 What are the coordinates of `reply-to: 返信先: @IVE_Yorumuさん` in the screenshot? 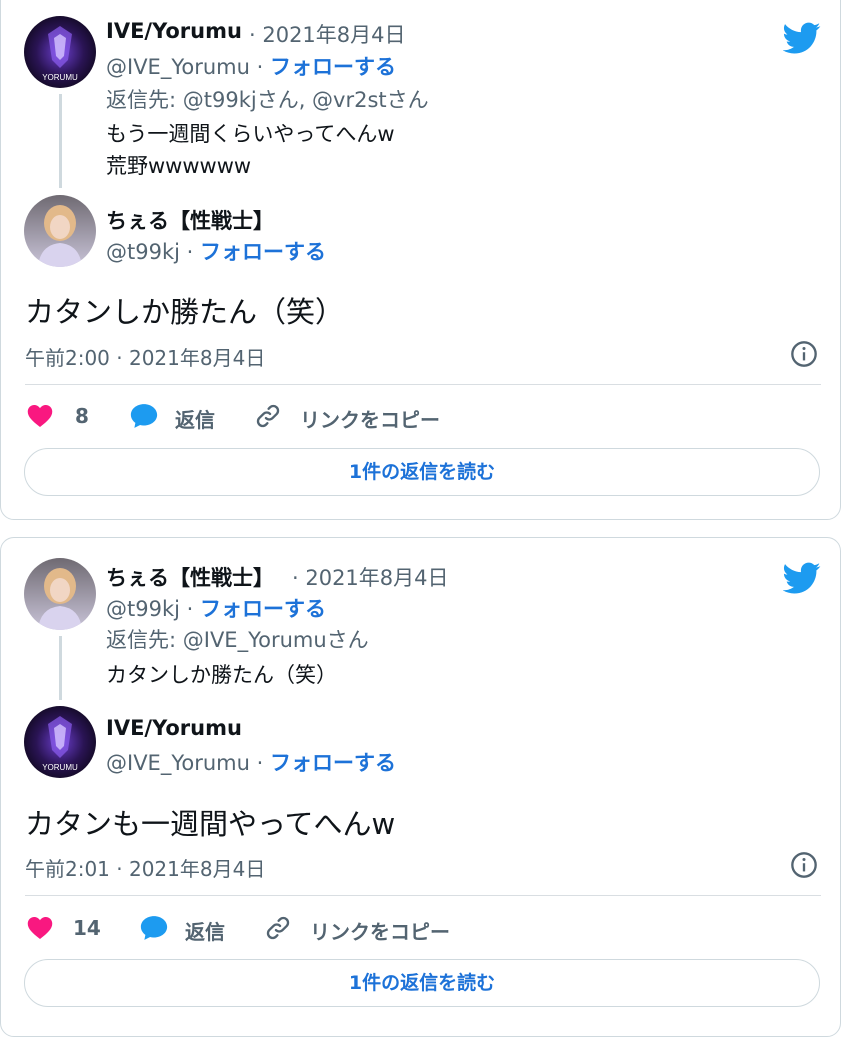 It's located at (237, 639).